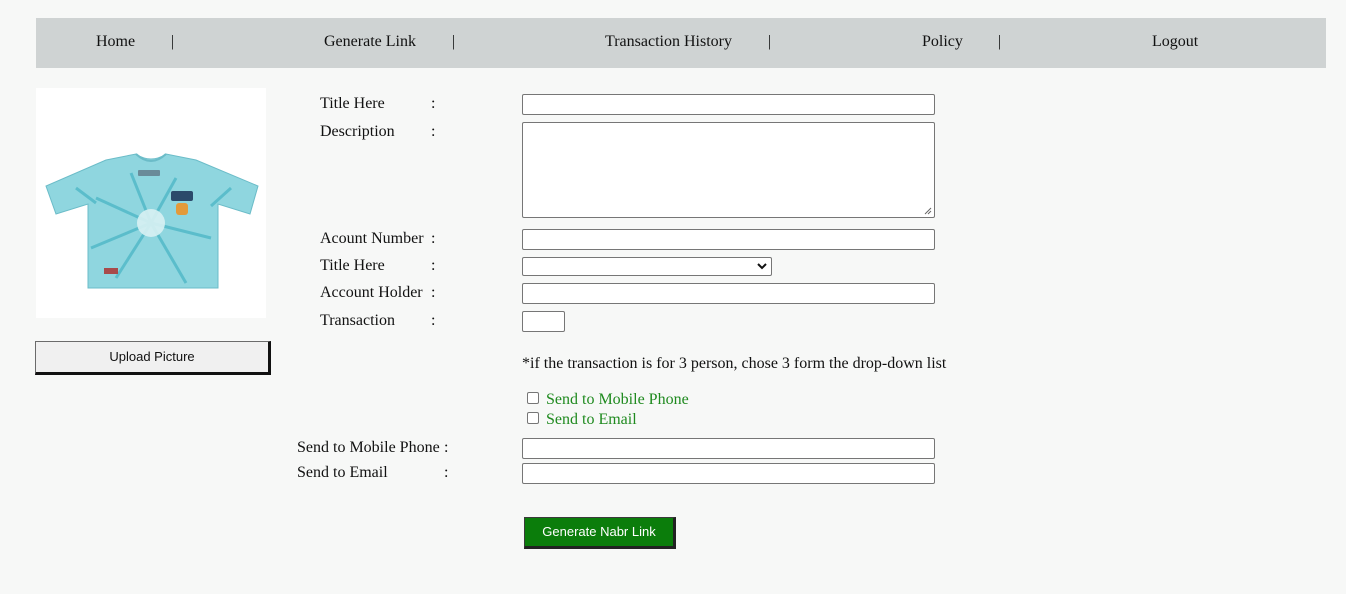 The width and height of the screenshot is (1346, 594). What do you see at coordinates (928, 211) in the screenshot?
I see `resize-grip-icon` at bounding box center [928, 211].